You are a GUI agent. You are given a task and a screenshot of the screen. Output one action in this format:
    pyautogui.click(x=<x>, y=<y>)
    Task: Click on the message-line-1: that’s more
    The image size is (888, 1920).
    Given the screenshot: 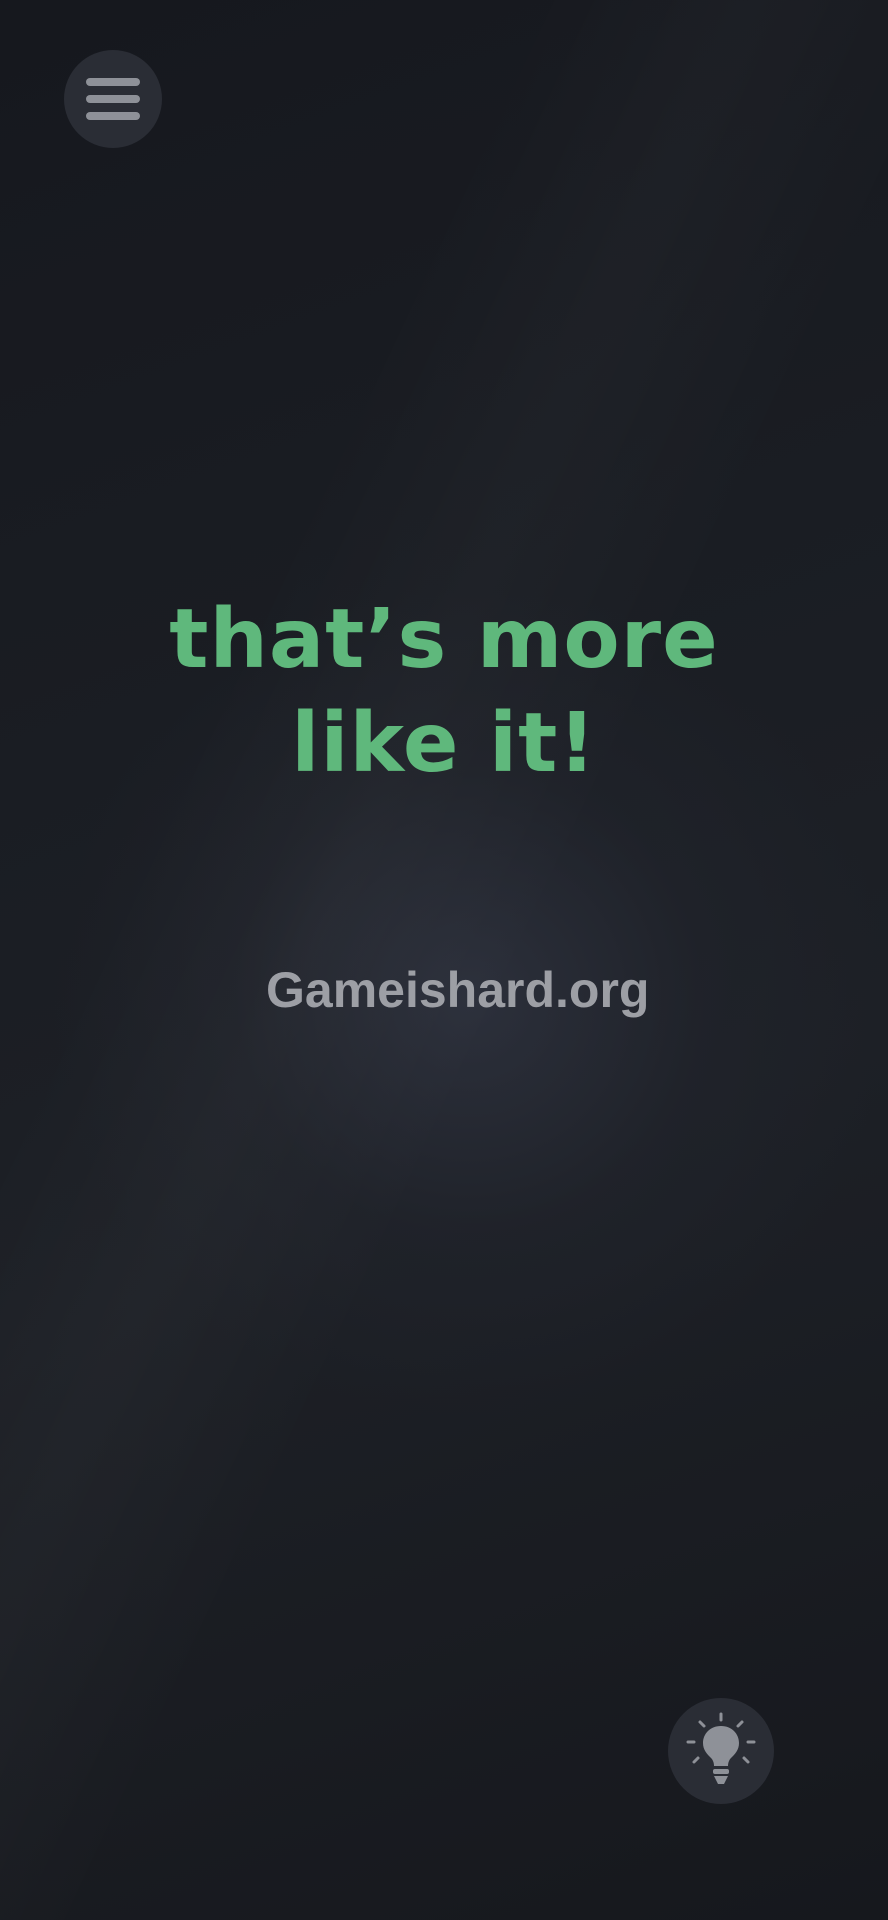 What is the action you would take?
    pyautogui.click(x=444, y=639)
    